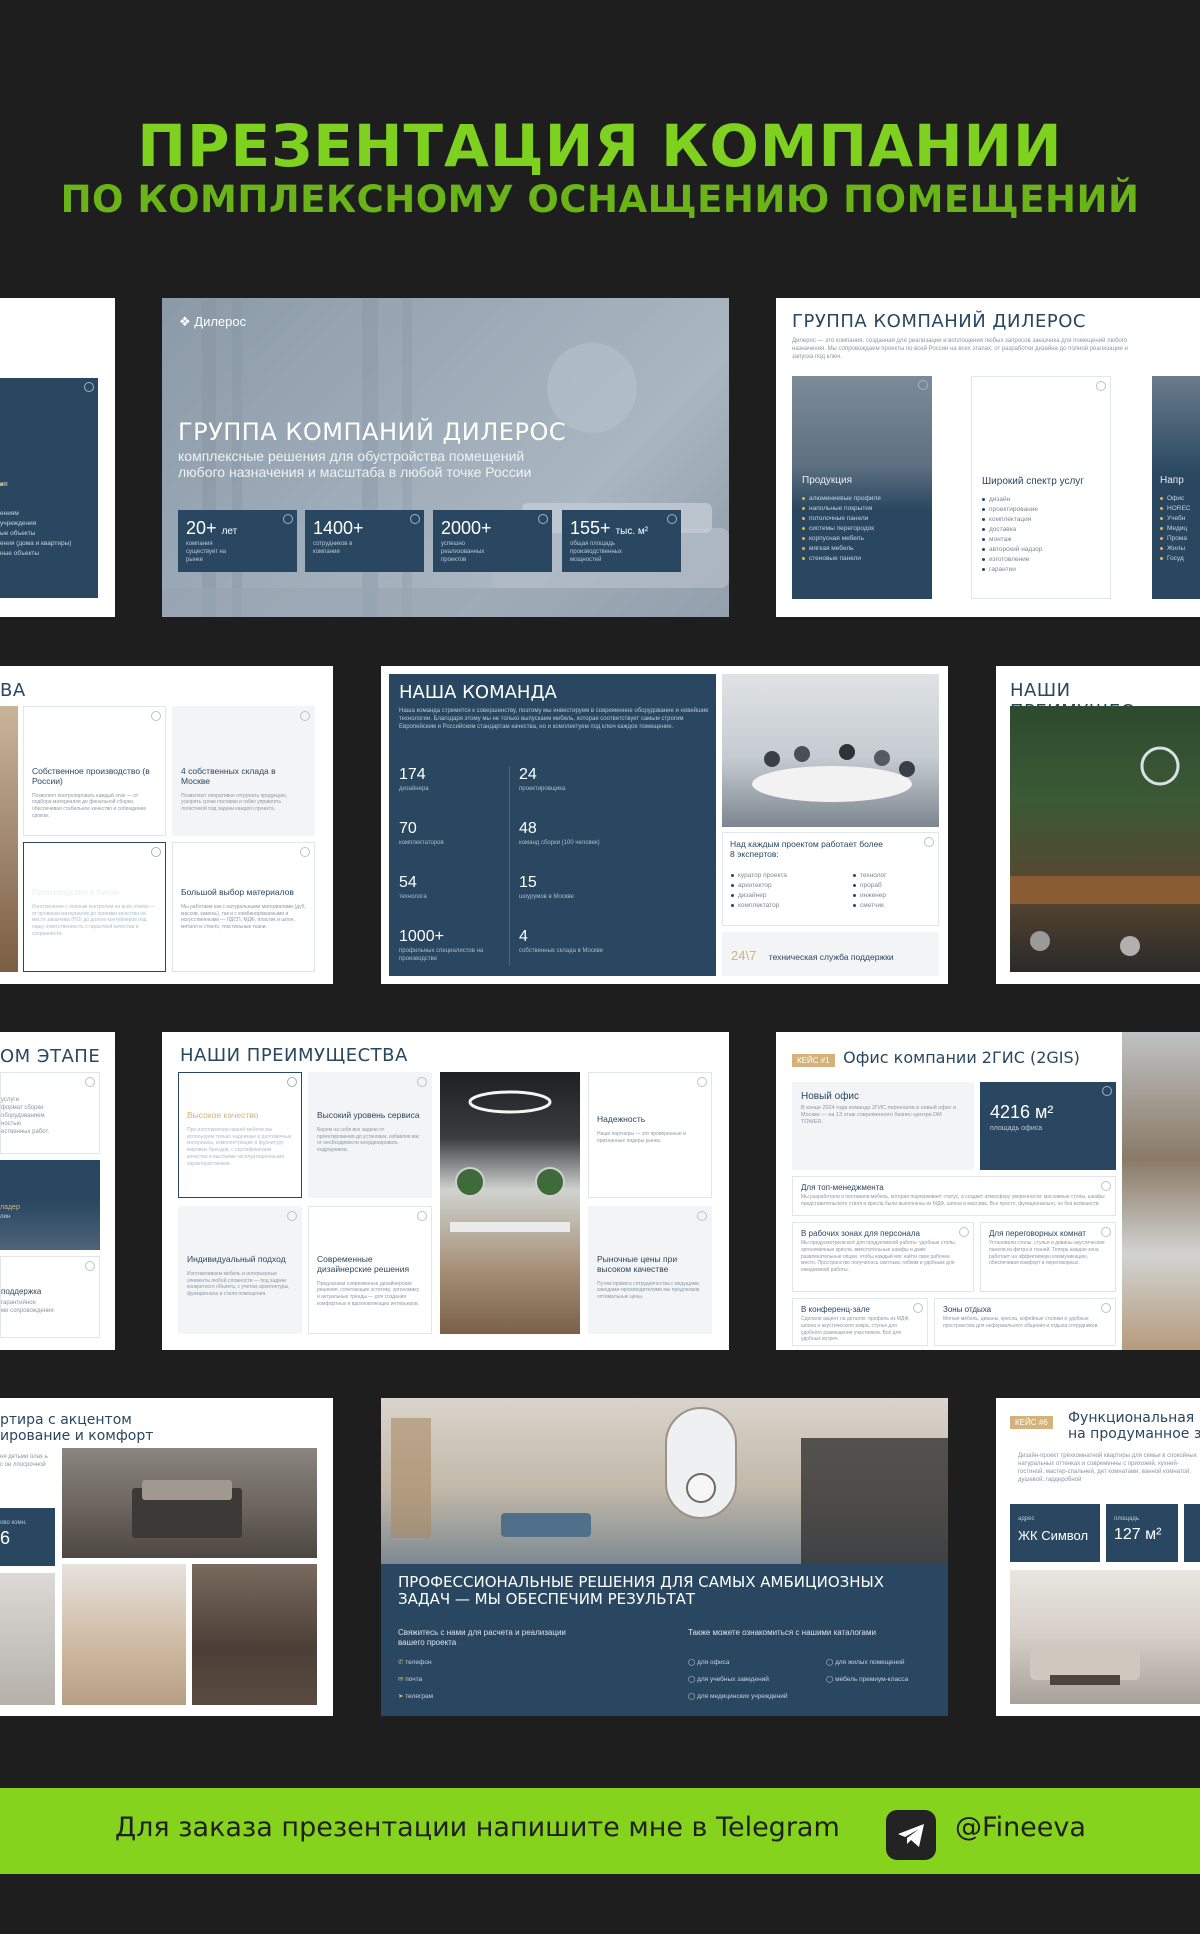 The width and height of the screenshot is (1200, 1934). What do you see at coordinates (124, 1634) in the screenshot?
I see `kids-room-photo` at bounding box center [124, 1634].